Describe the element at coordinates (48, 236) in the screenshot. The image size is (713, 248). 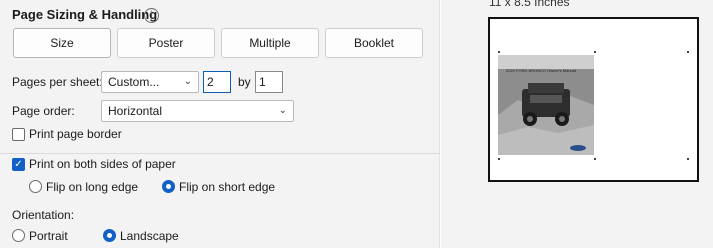
I see `portrait-label: Portrait` at that location.